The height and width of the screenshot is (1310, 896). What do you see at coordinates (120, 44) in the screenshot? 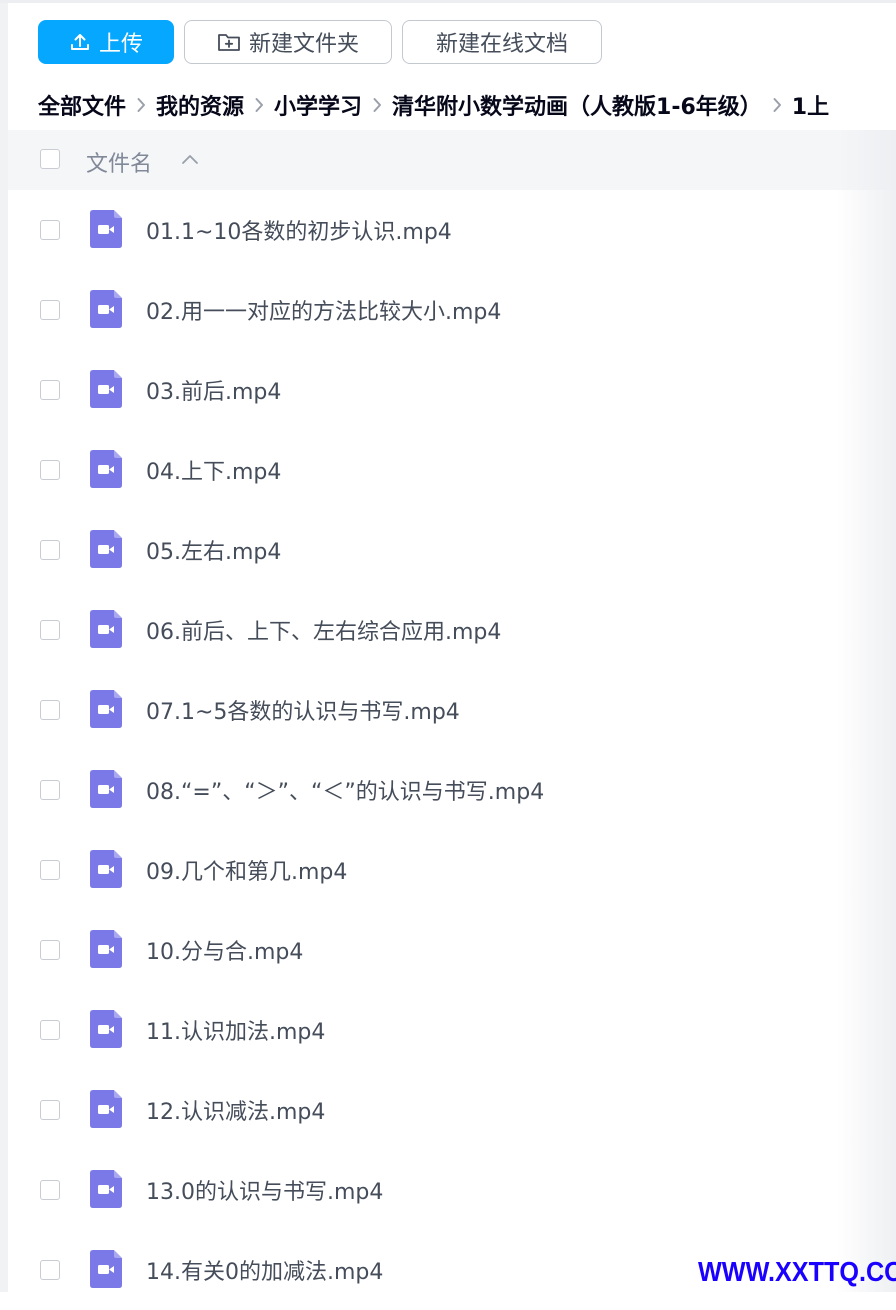
I see `upload-label: 上传` at bounding box center [120, 44].